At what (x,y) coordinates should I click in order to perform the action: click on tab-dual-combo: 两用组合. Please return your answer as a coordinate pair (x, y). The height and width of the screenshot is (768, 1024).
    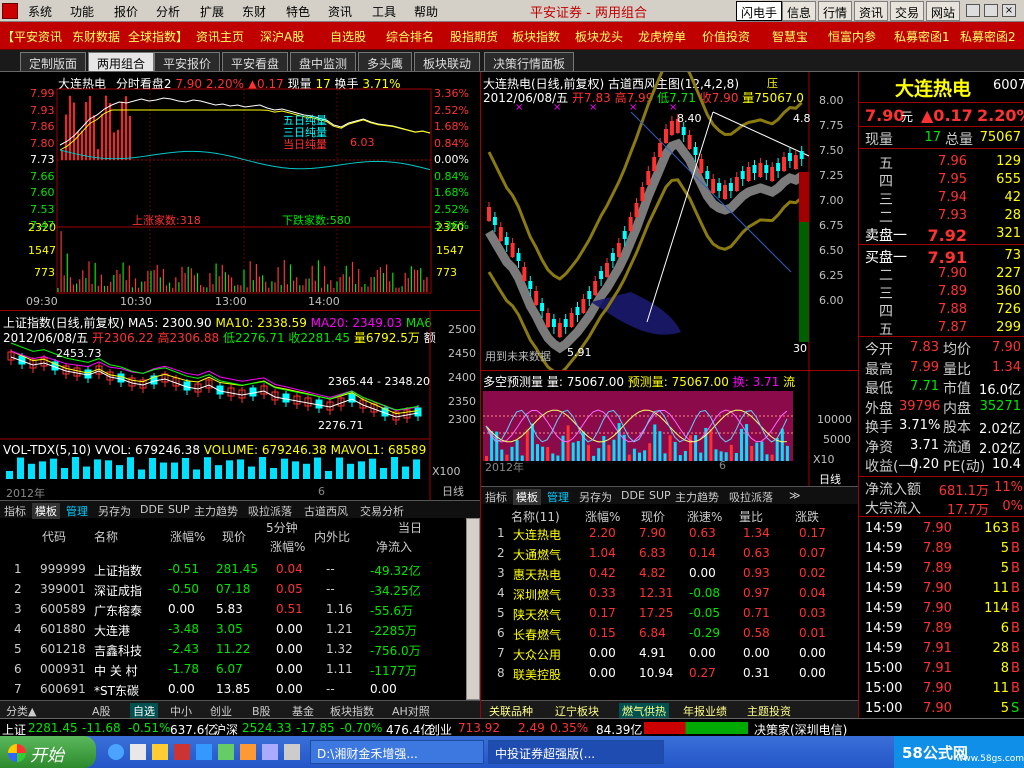
    Looking at the image, I should click on (121, 61).